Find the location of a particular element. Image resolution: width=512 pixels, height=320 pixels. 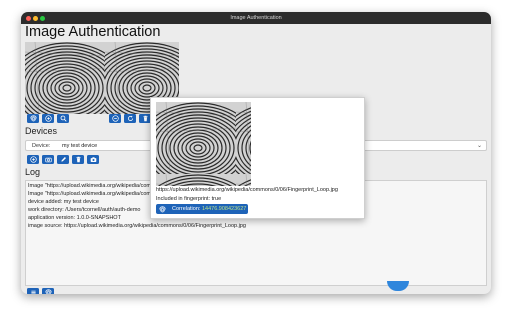

correlation-value: 14476.908423627 is located at coordinates (224, 209).